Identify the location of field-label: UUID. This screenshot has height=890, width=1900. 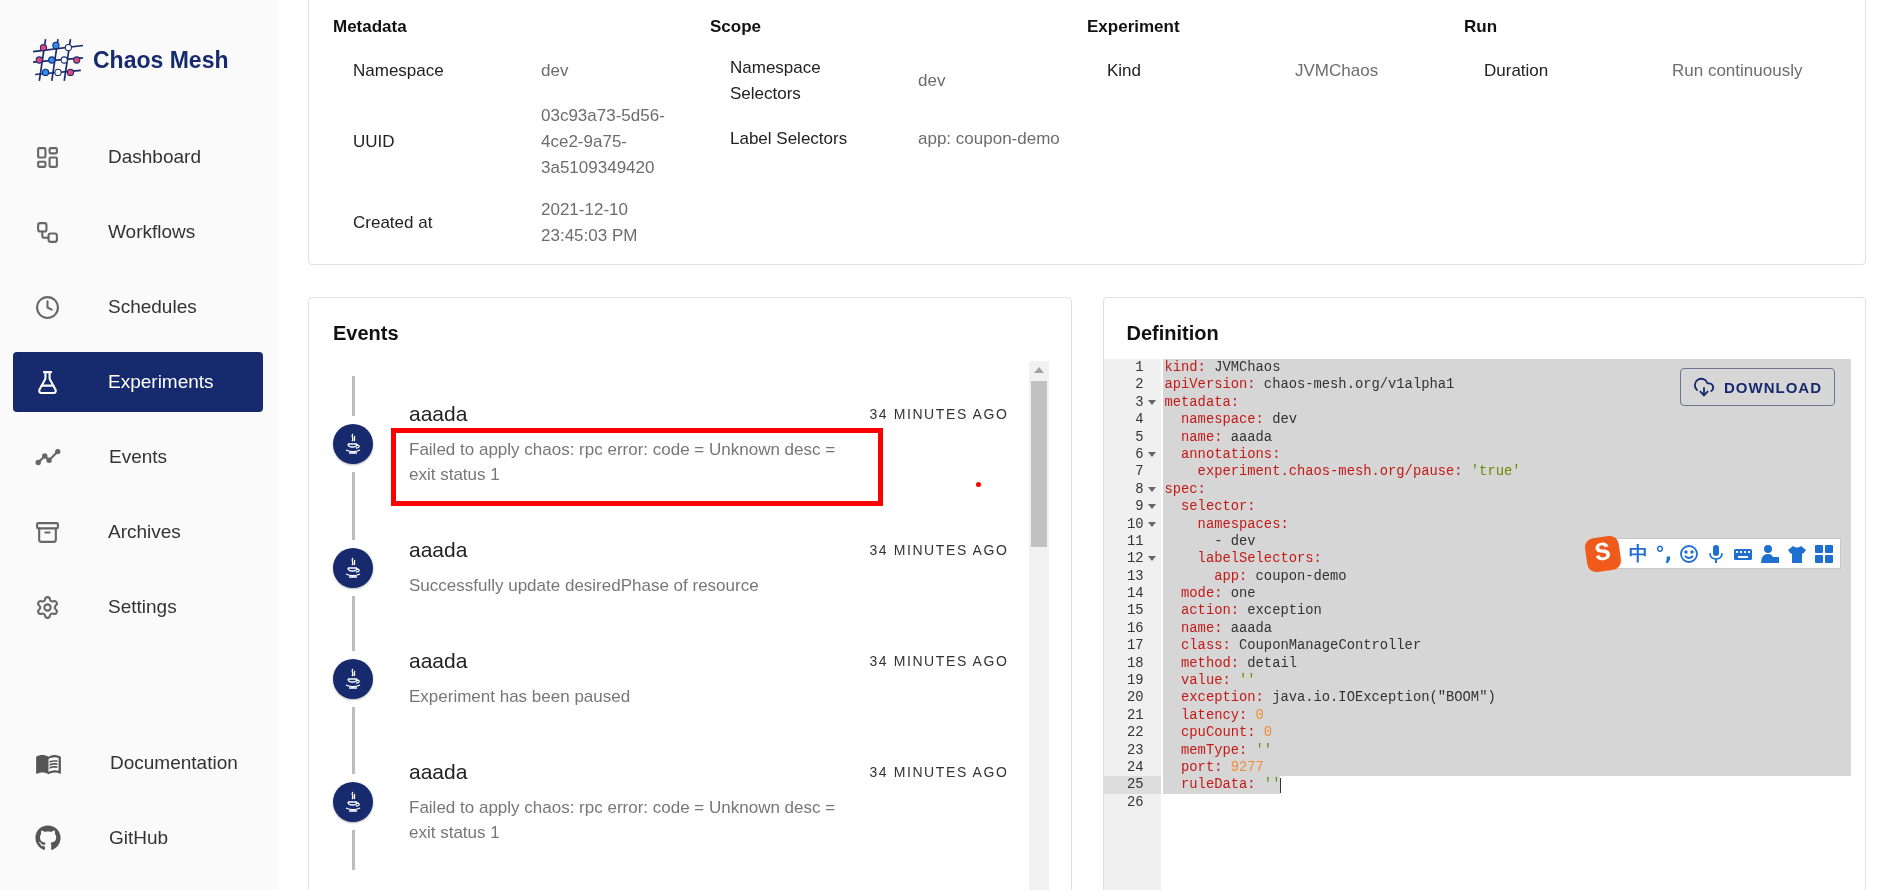
(374, 142).